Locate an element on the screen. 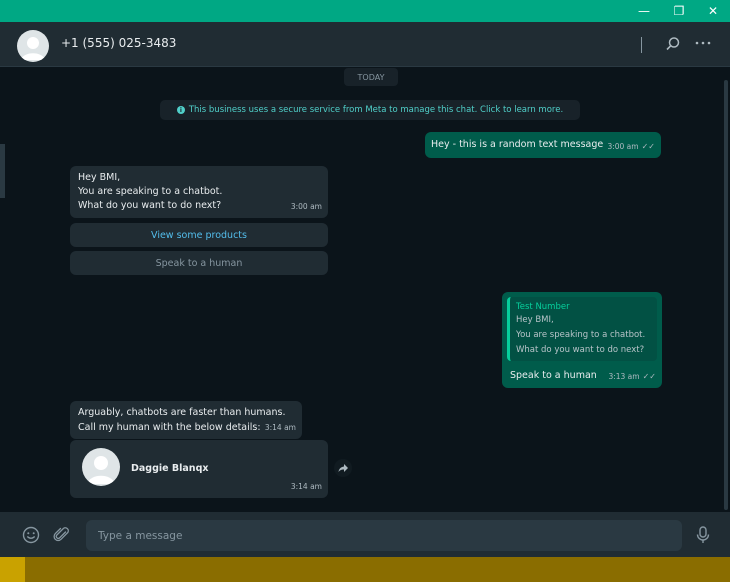  left-edge-strip is located at coordinates (2, 171).